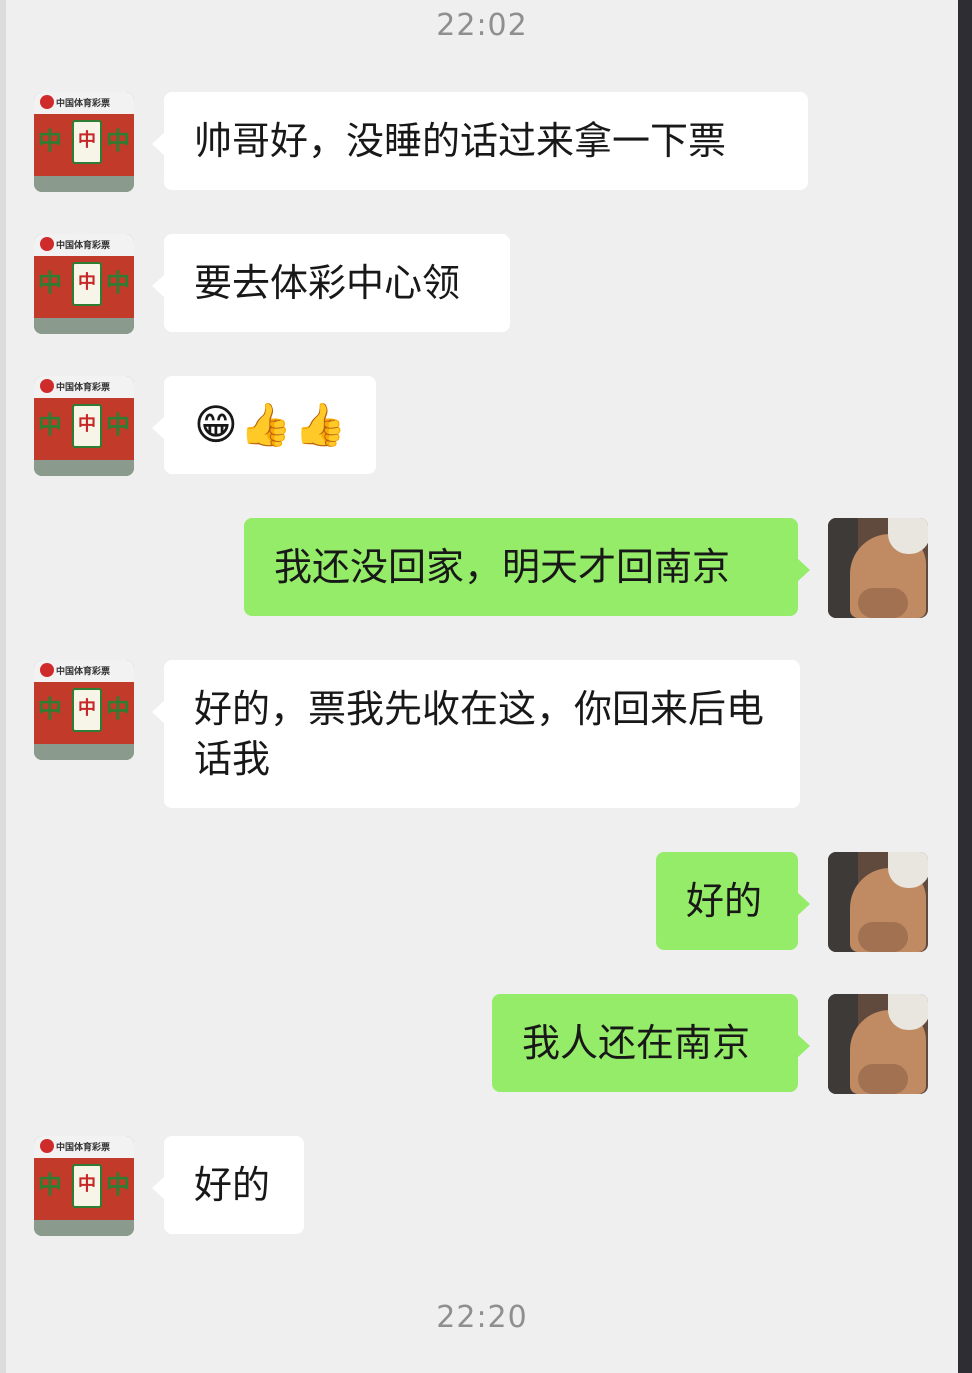 This screenshot has width=972, height=1373. What do you see at coordinates (480, 141) in the screenshot?
I see `incoming-message-bubble: 帅哥好，没睡的话过来拿一下票` at bounding box center [480, 141].